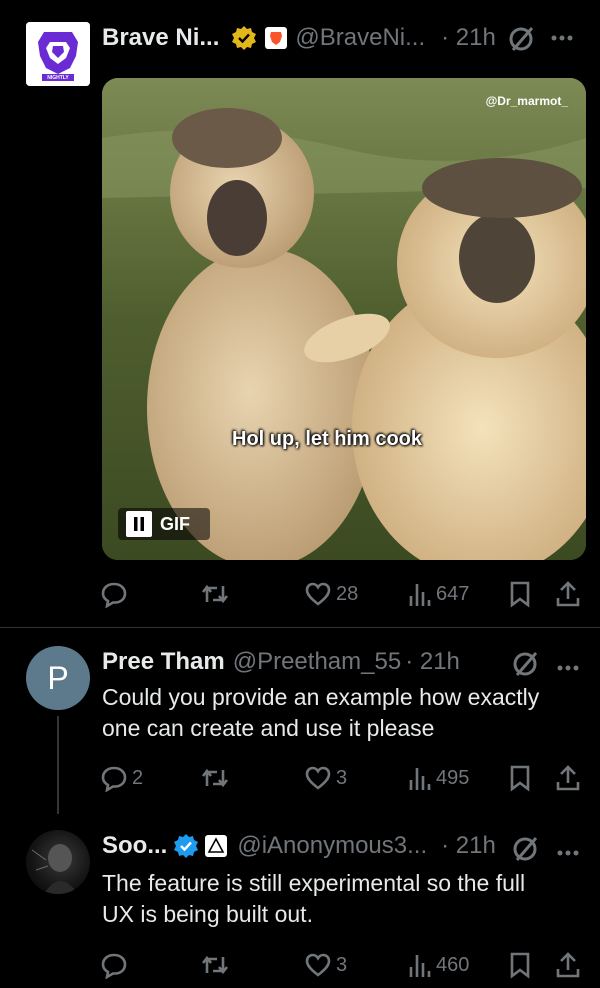 Image resolution: width=600 pixels, height=988 pixels. I want to click on views-button: 460, so click(438, 965).